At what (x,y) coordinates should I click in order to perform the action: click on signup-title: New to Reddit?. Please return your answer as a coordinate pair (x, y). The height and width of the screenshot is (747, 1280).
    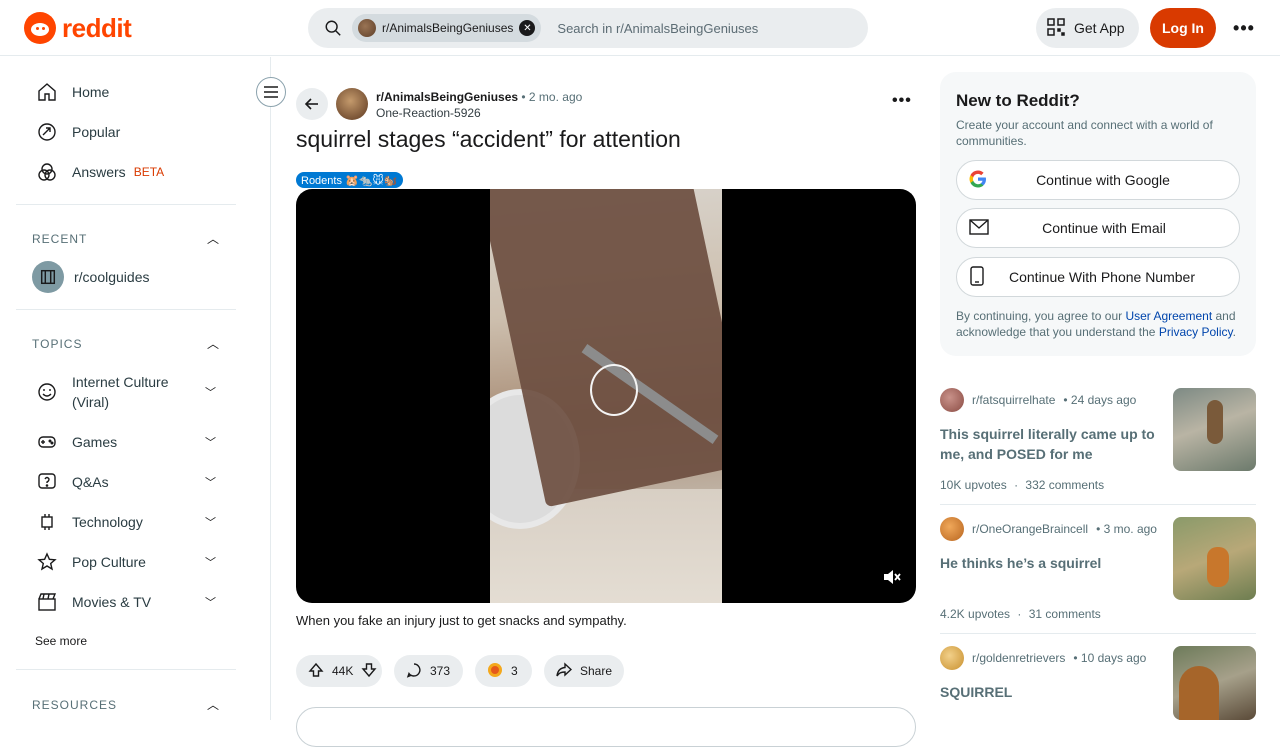
    Looking at the image, I should click on (1018, 100).